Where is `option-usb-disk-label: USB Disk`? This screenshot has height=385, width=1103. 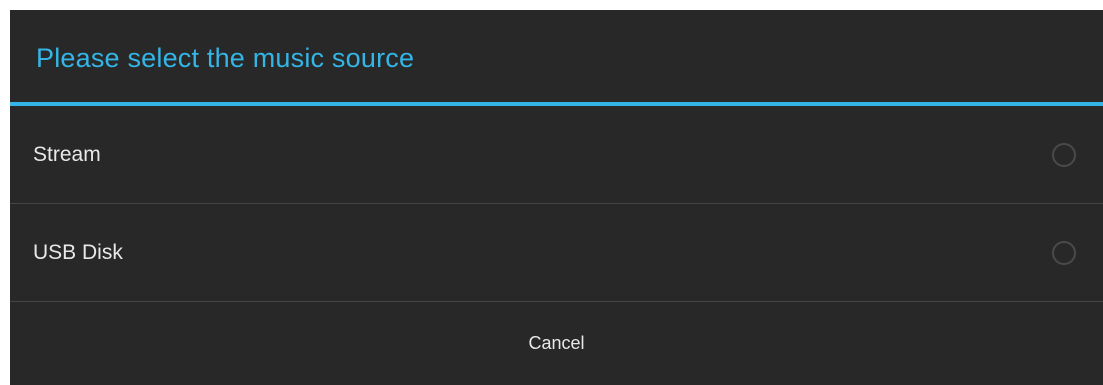
option-usb-disk-label: USB Disk is located at coordinates (78, 252).